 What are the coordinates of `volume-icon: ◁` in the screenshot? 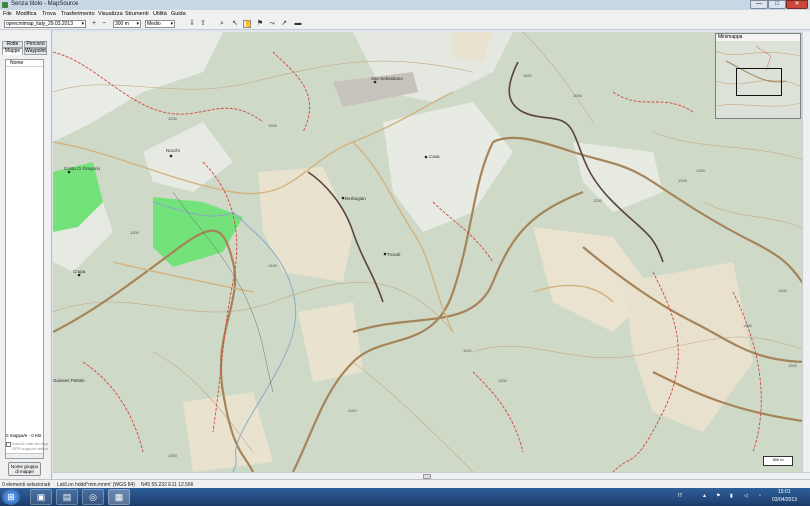 It's located at (746, 496).